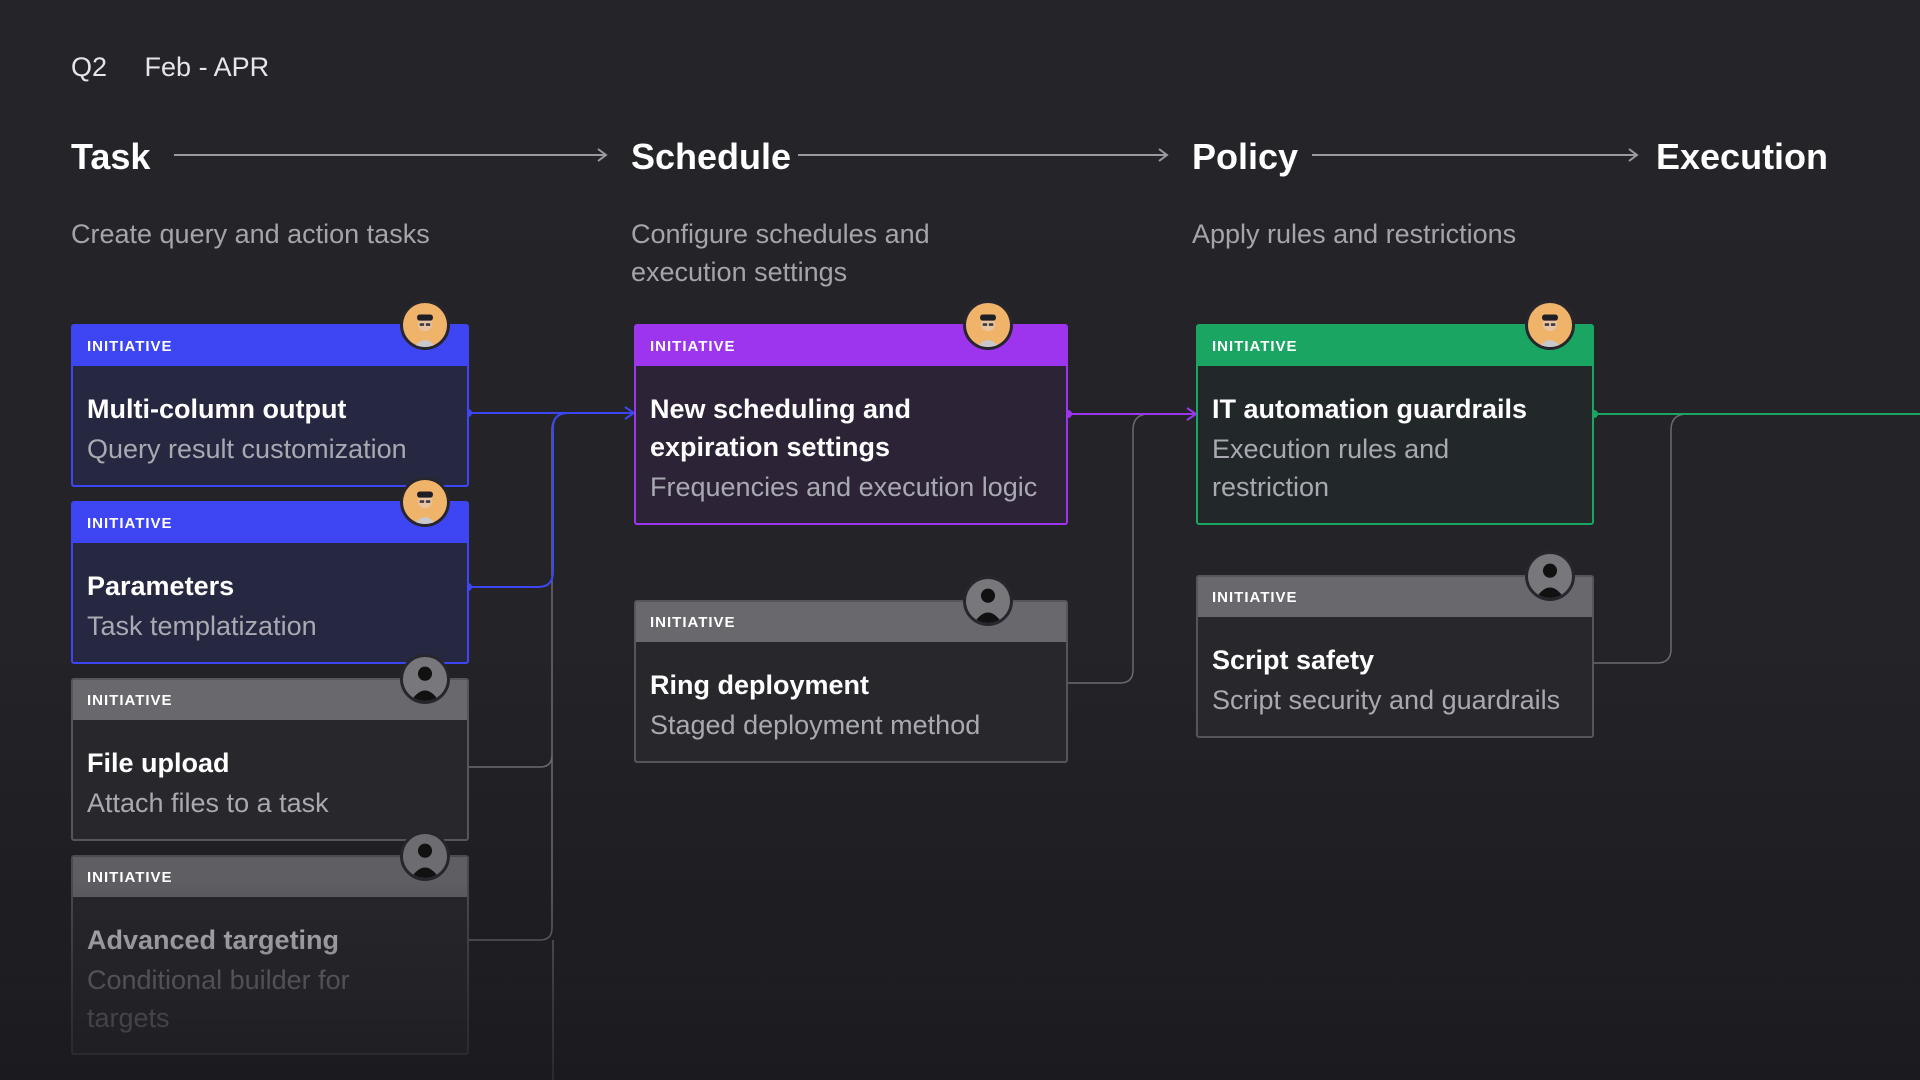  Describe the element at coordinates (760, 685) in the screenshot. I see `card-title: Ring deployment` at that location.